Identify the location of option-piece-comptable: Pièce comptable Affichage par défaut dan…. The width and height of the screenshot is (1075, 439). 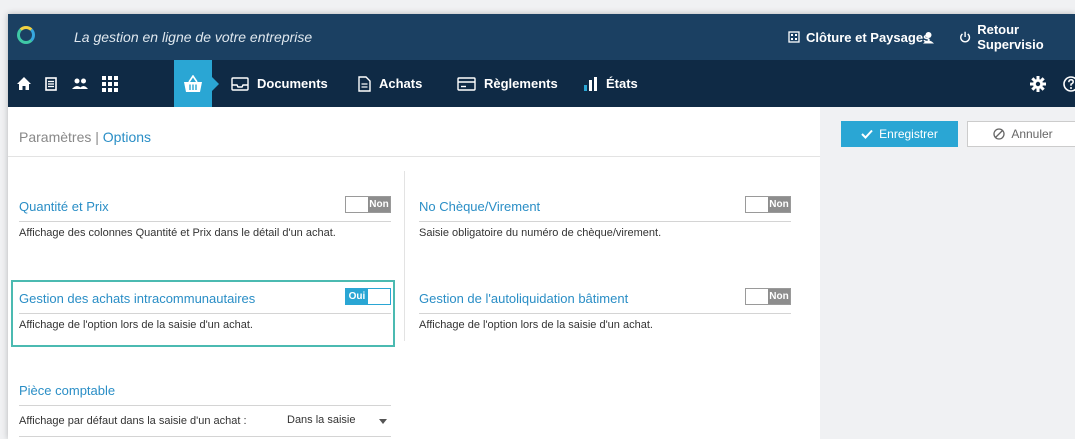
(205, 411).